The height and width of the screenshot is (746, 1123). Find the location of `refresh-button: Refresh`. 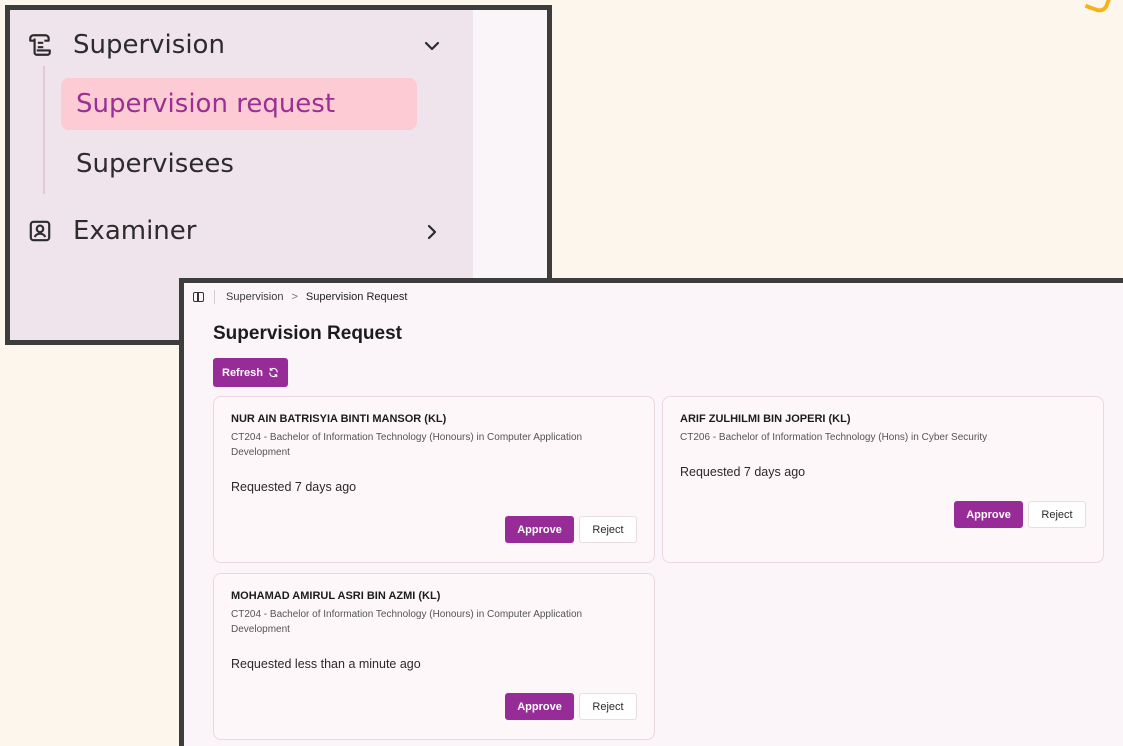

refresh-button: Refresh is located at coordinates (250, 372).